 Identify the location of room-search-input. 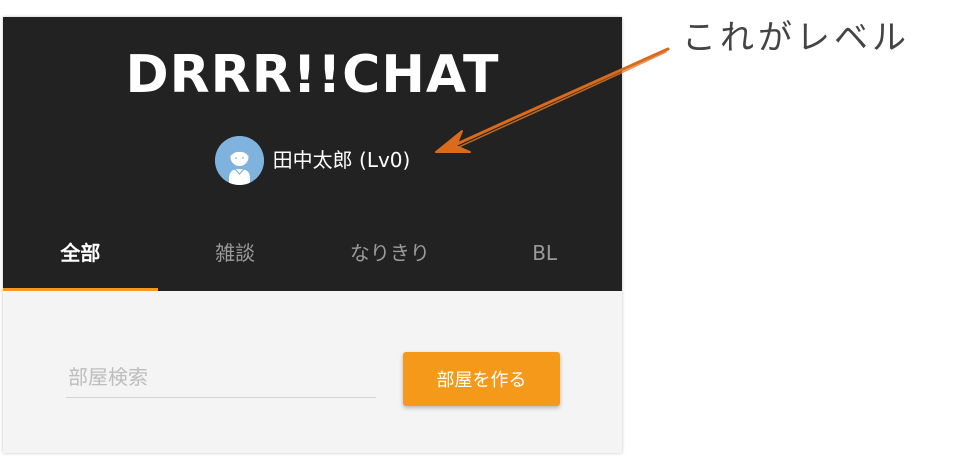
(221, 377).